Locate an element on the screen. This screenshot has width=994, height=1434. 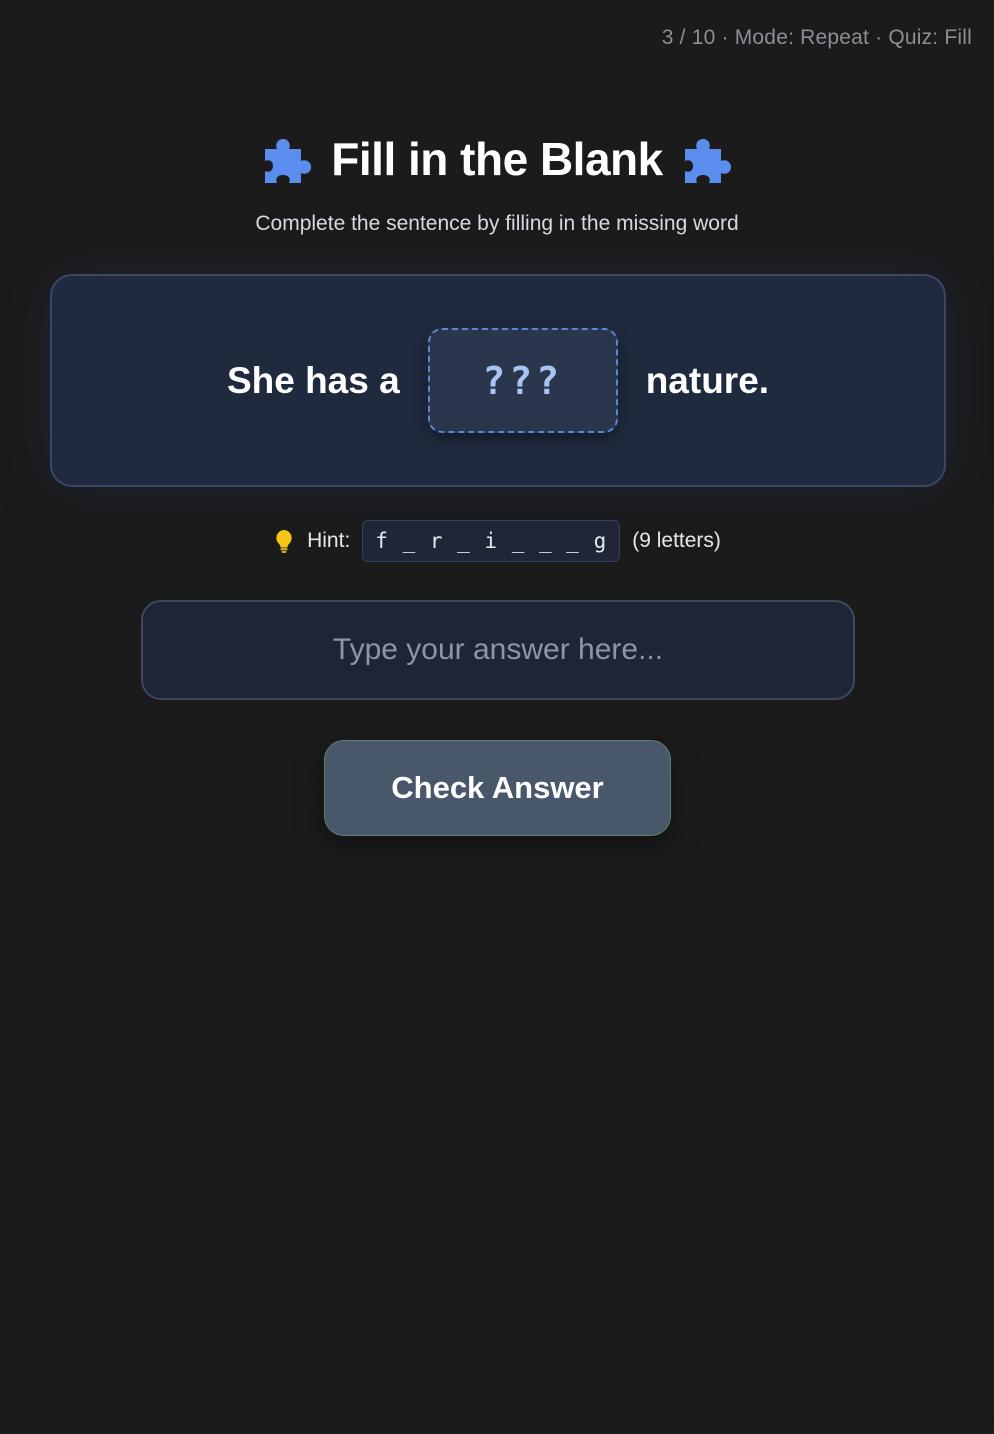
progress-indicator: 3 / 10 · Mode: Repeat · Quiz: Fill is located at coordinates (816, 37).